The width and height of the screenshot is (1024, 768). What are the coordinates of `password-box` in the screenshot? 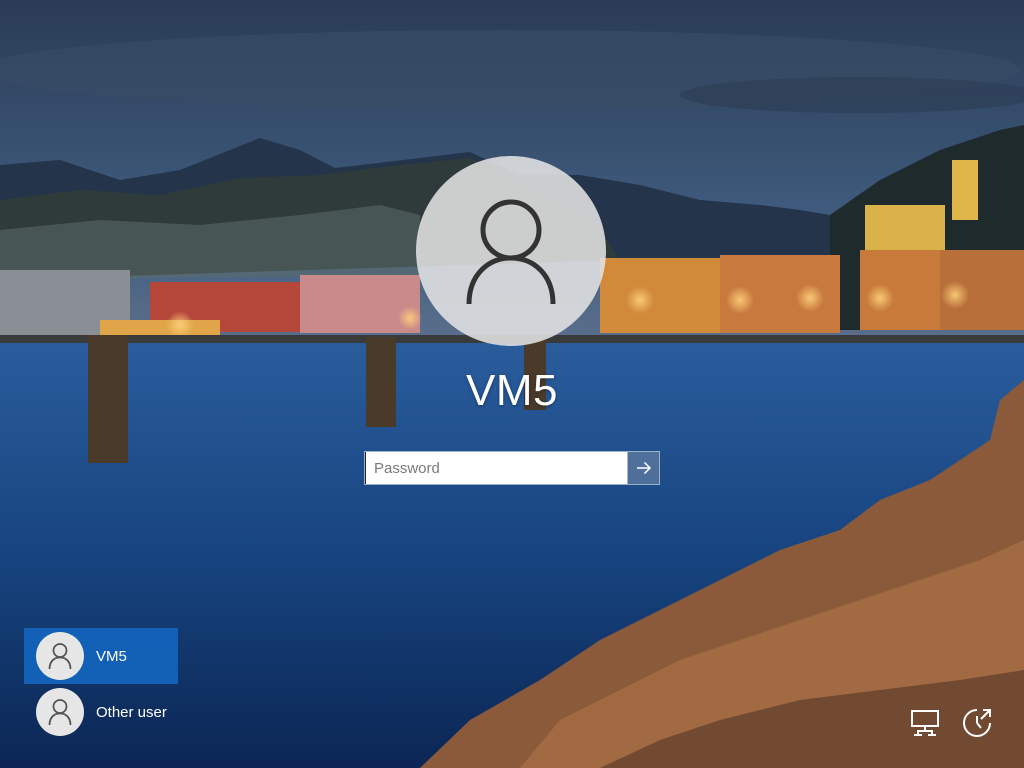 It's located at (512, 468).